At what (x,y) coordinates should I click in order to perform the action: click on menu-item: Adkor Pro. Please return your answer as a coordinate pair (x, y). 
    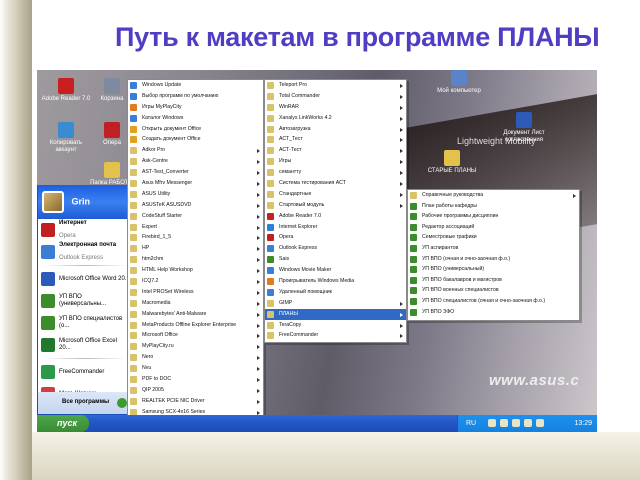
    Looking at the image, I should click on (195, 150).